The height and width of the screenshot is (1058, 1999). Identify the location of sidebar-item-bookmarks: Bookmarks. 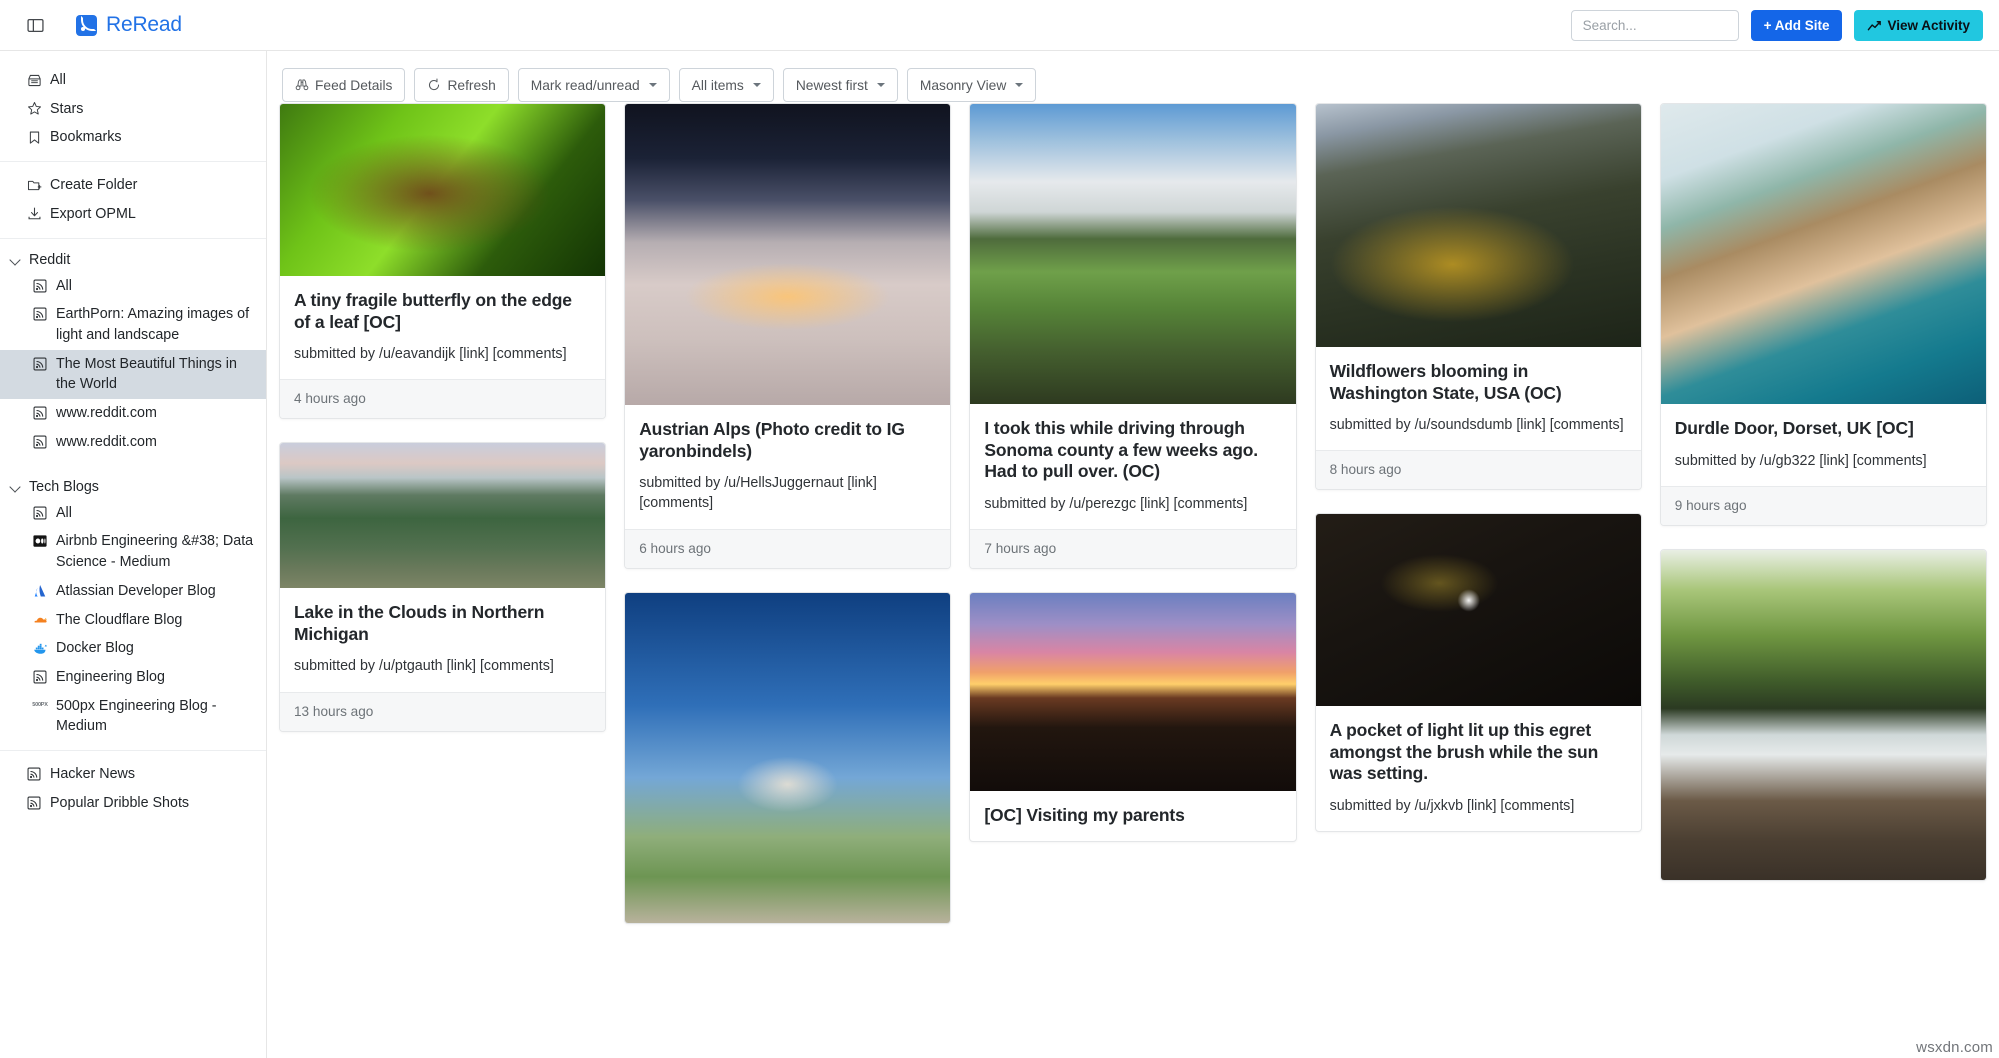
(133, 137).